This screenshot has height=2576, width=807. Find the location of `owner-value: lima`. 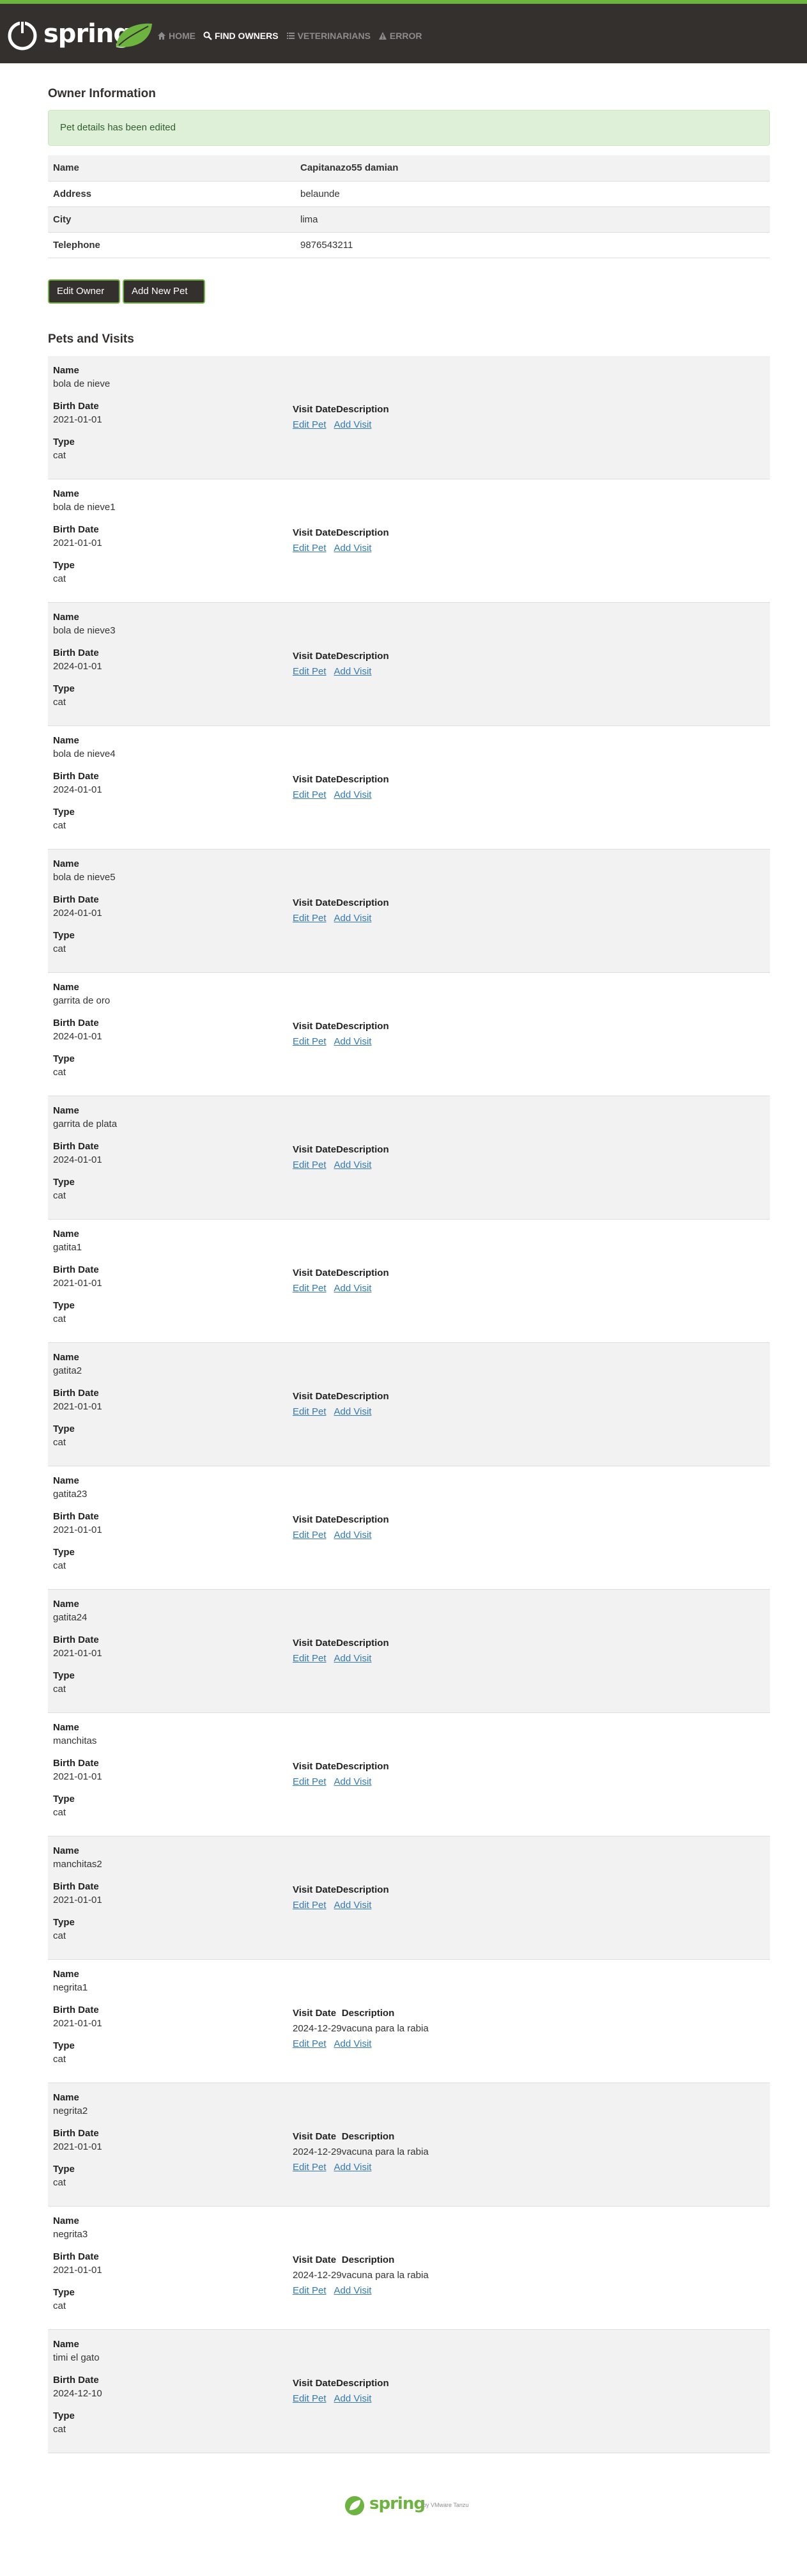

owner-value: lima is located at coordinates (309, 219).